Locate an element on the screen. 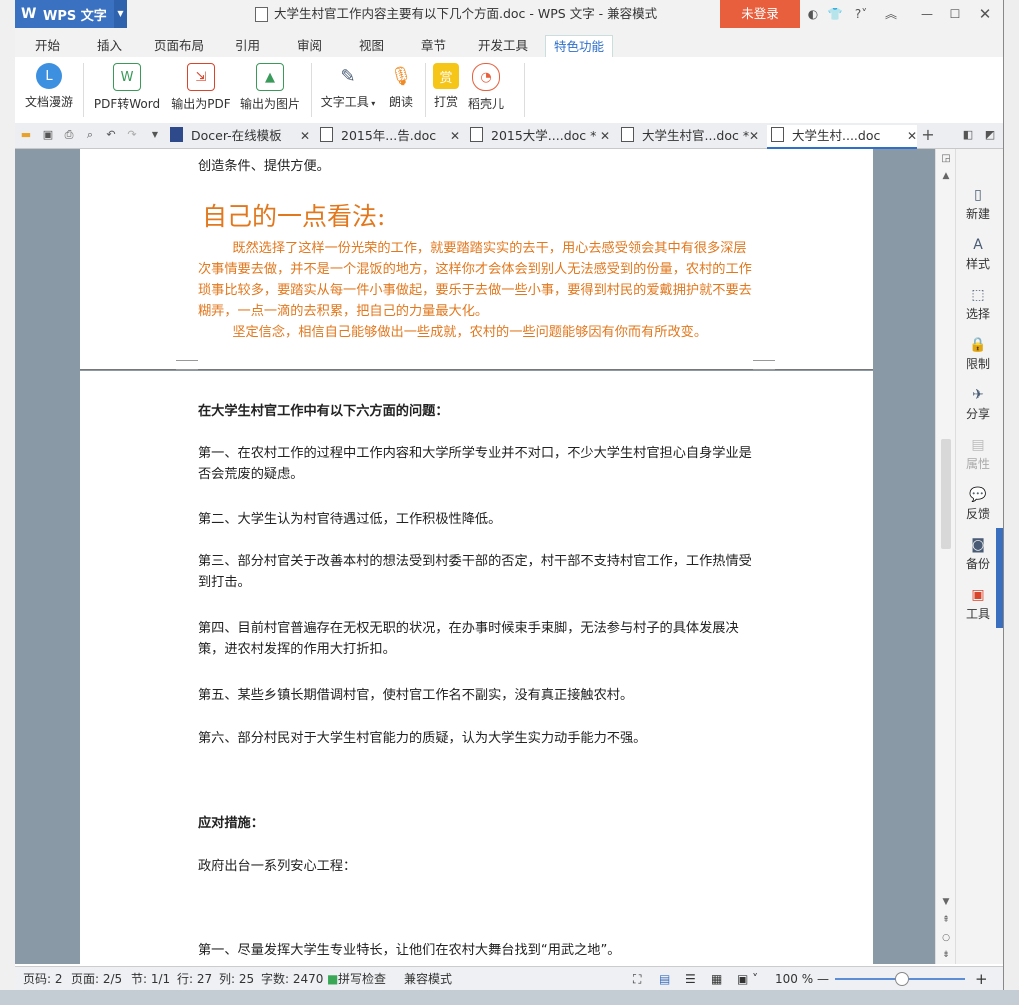 Image resolution: width=1019 pixels, height=1005 pixels. print-preview-icon: ⌕ is located at coordinates (90, 135).